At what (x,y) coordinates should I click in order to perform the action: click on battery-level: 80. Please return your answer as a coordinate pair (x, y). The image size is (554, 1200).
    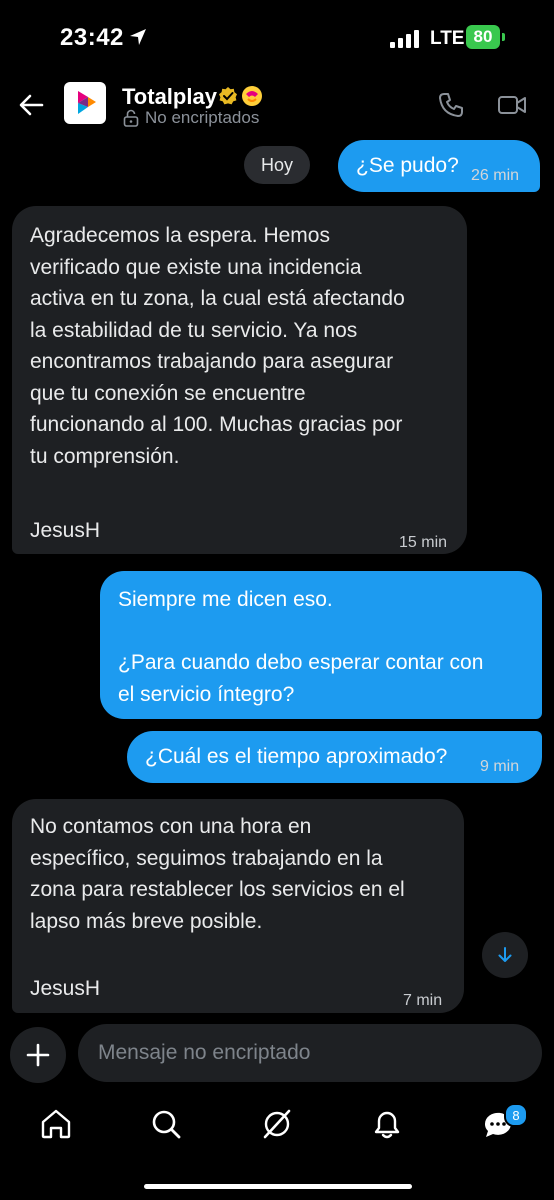
    Looking at the image, I should click on (483, 36).